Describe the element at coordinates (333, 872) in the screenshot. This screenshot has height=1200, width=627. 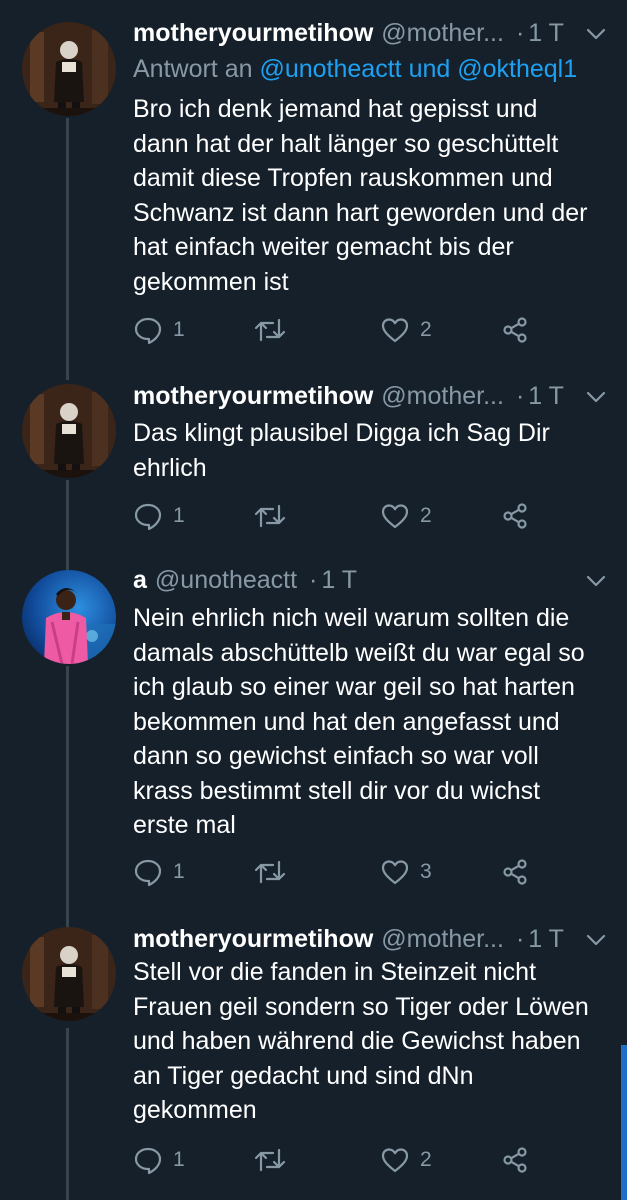
I see `action-bar: 1 3` at that location.